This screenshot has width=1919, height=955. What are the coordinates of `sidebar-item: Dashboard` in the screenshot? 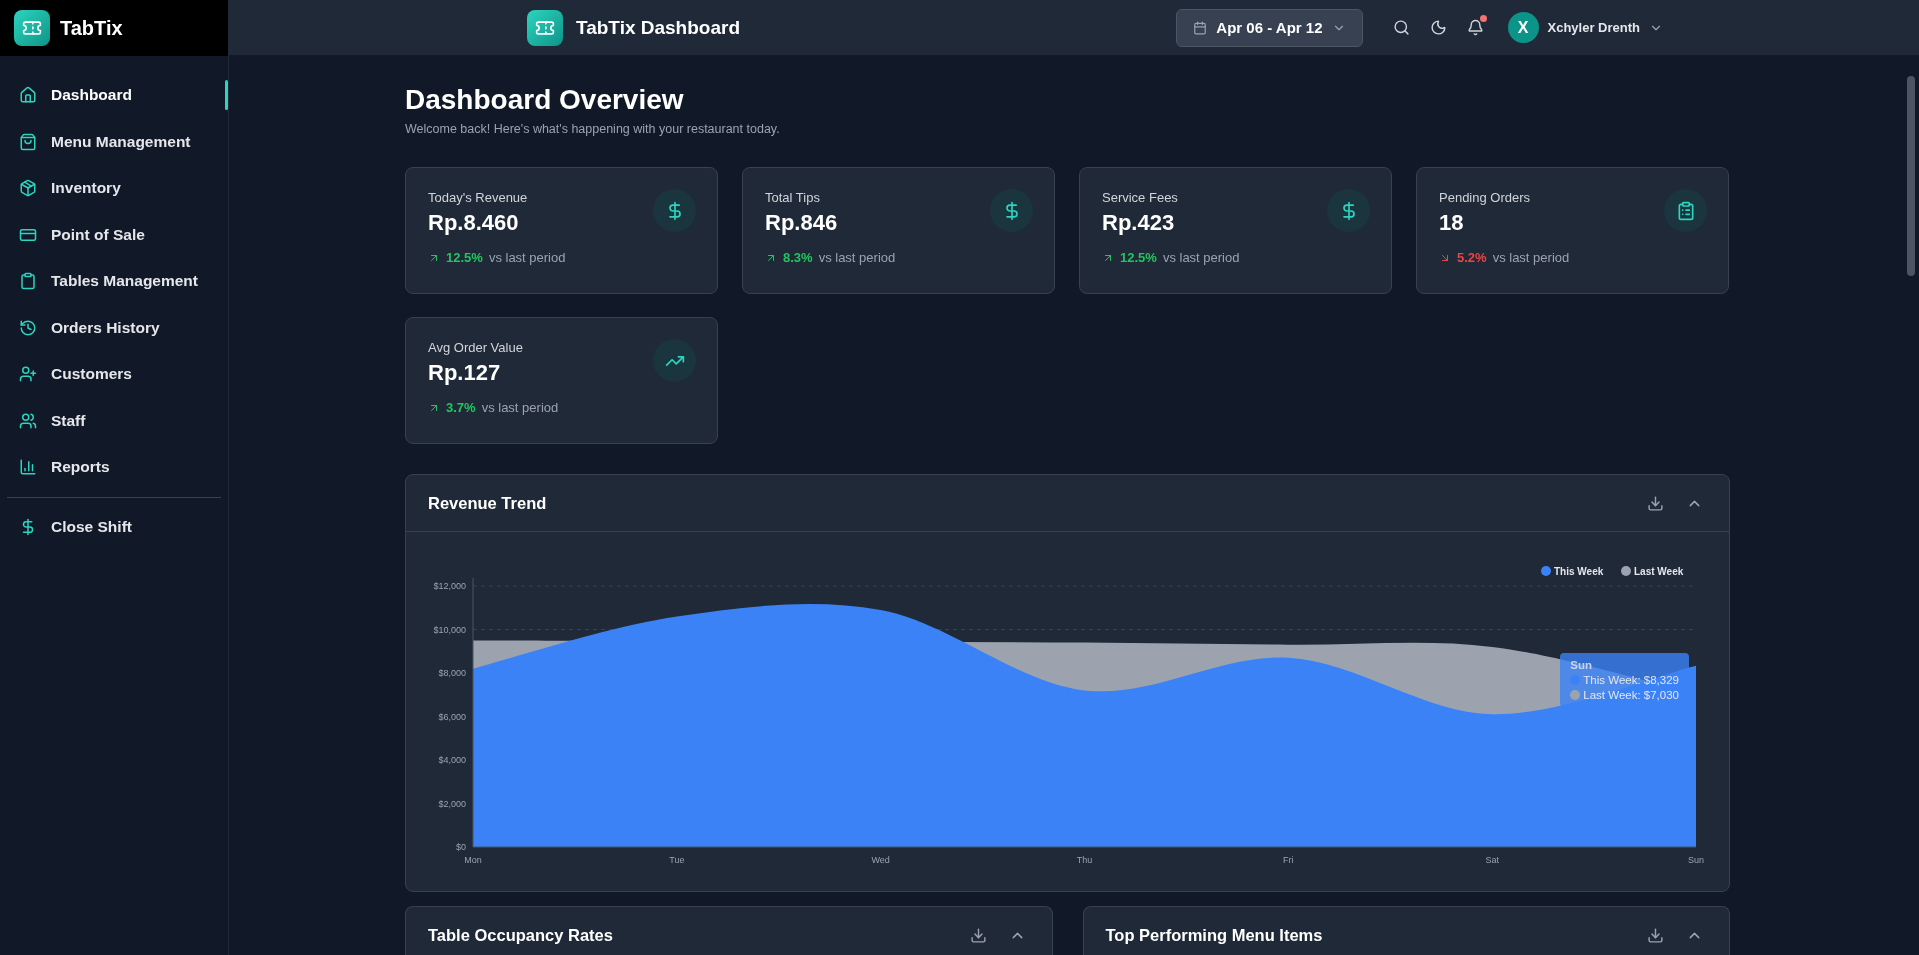 It's located at (114, 95).